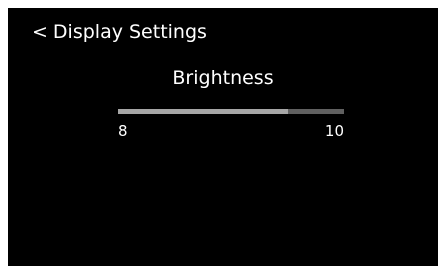 The width and height of the screenshot is (446, 273). Describe the element at coordinates (129, 32) in the screenshot. I see `screen-title: Display Settings` at that location.